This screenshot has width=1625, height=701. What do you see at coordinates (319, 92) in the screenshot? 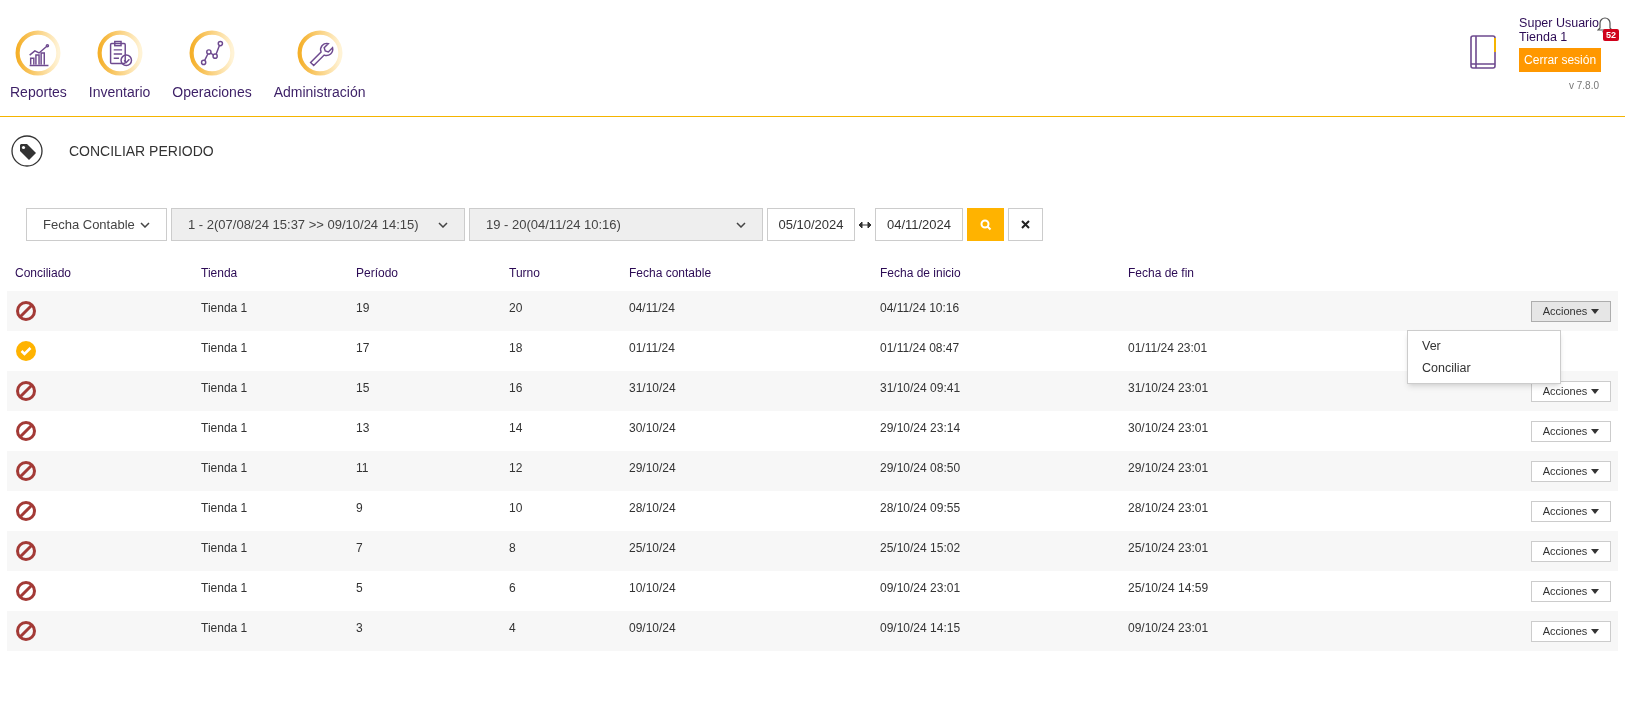
I see `nav-link: Administración` at bounding box center [319, 92].